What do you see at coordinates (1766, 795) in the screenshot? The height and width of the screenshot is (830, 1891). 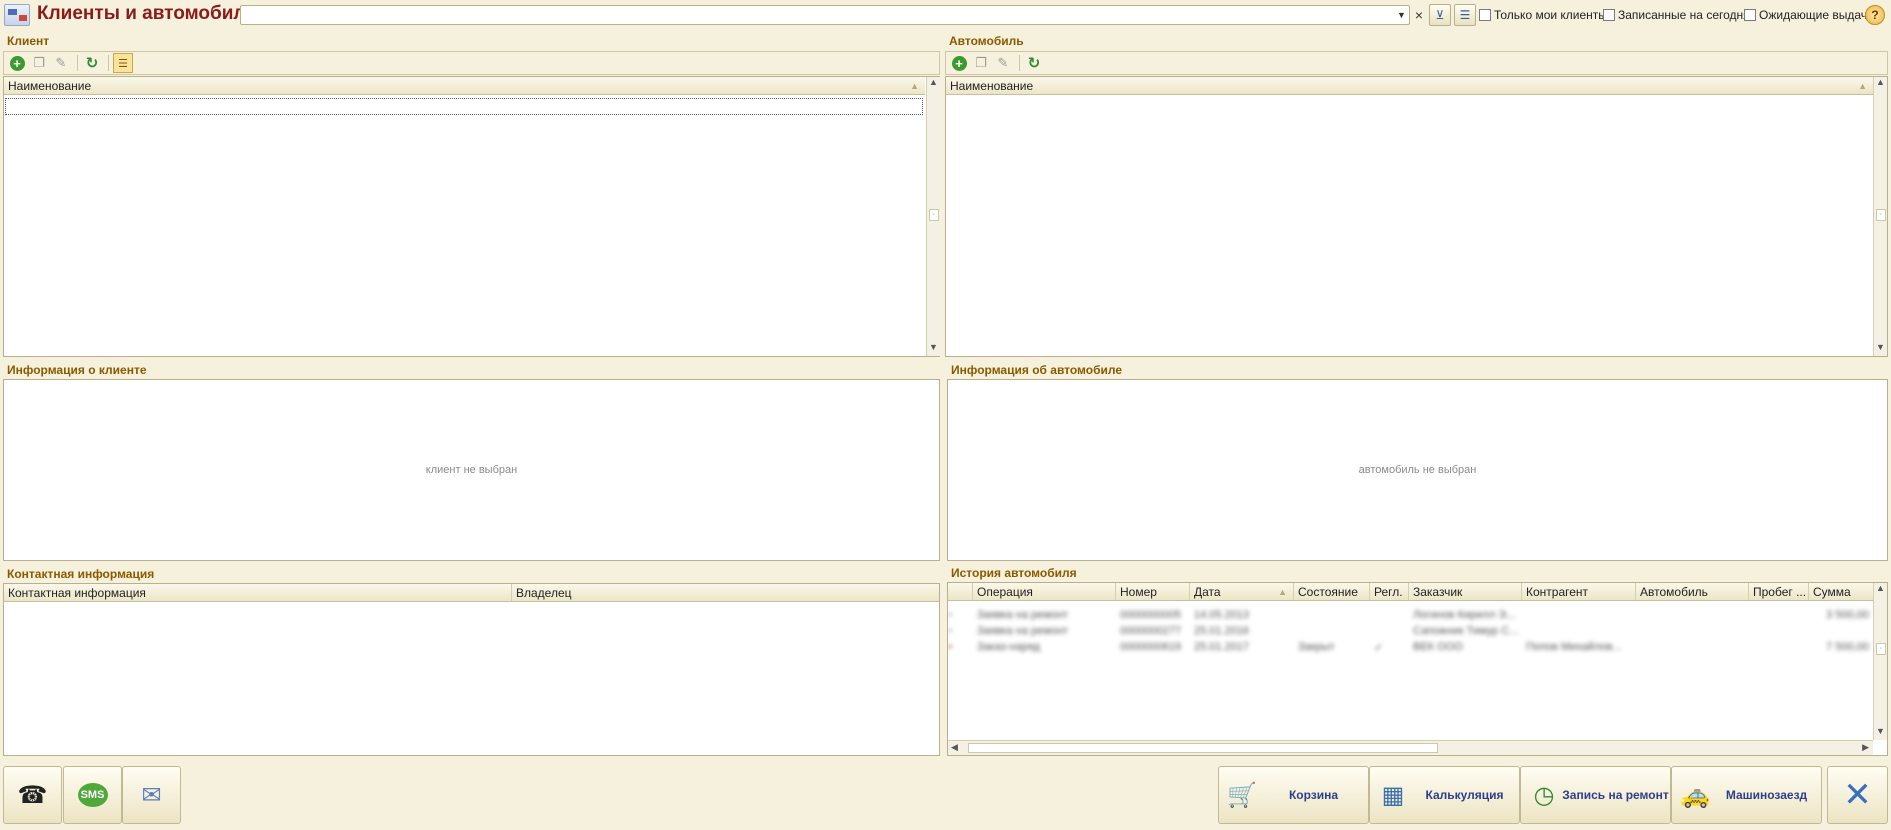 I see `car-arrival-button-label: Машинозаезд` at bounding box center [1766, 795].